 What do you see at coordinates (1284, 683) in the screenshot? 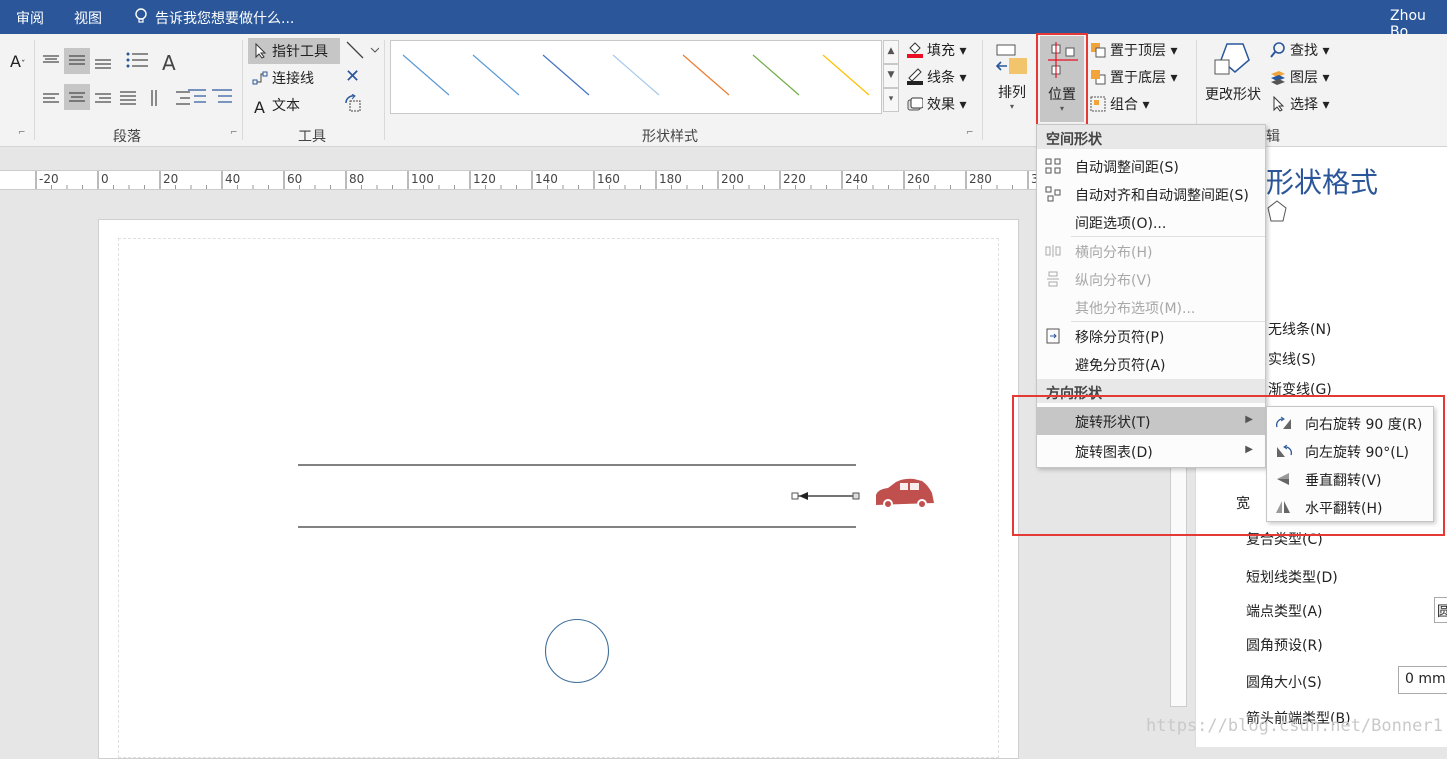
I see `corner-size-label: 圆角大小(S)` at bounding box center [1284, 683].